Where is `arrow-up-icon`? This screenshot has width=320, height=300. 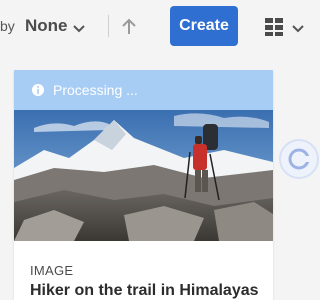 arrow-up-icon is located at coordinates (129, 27).